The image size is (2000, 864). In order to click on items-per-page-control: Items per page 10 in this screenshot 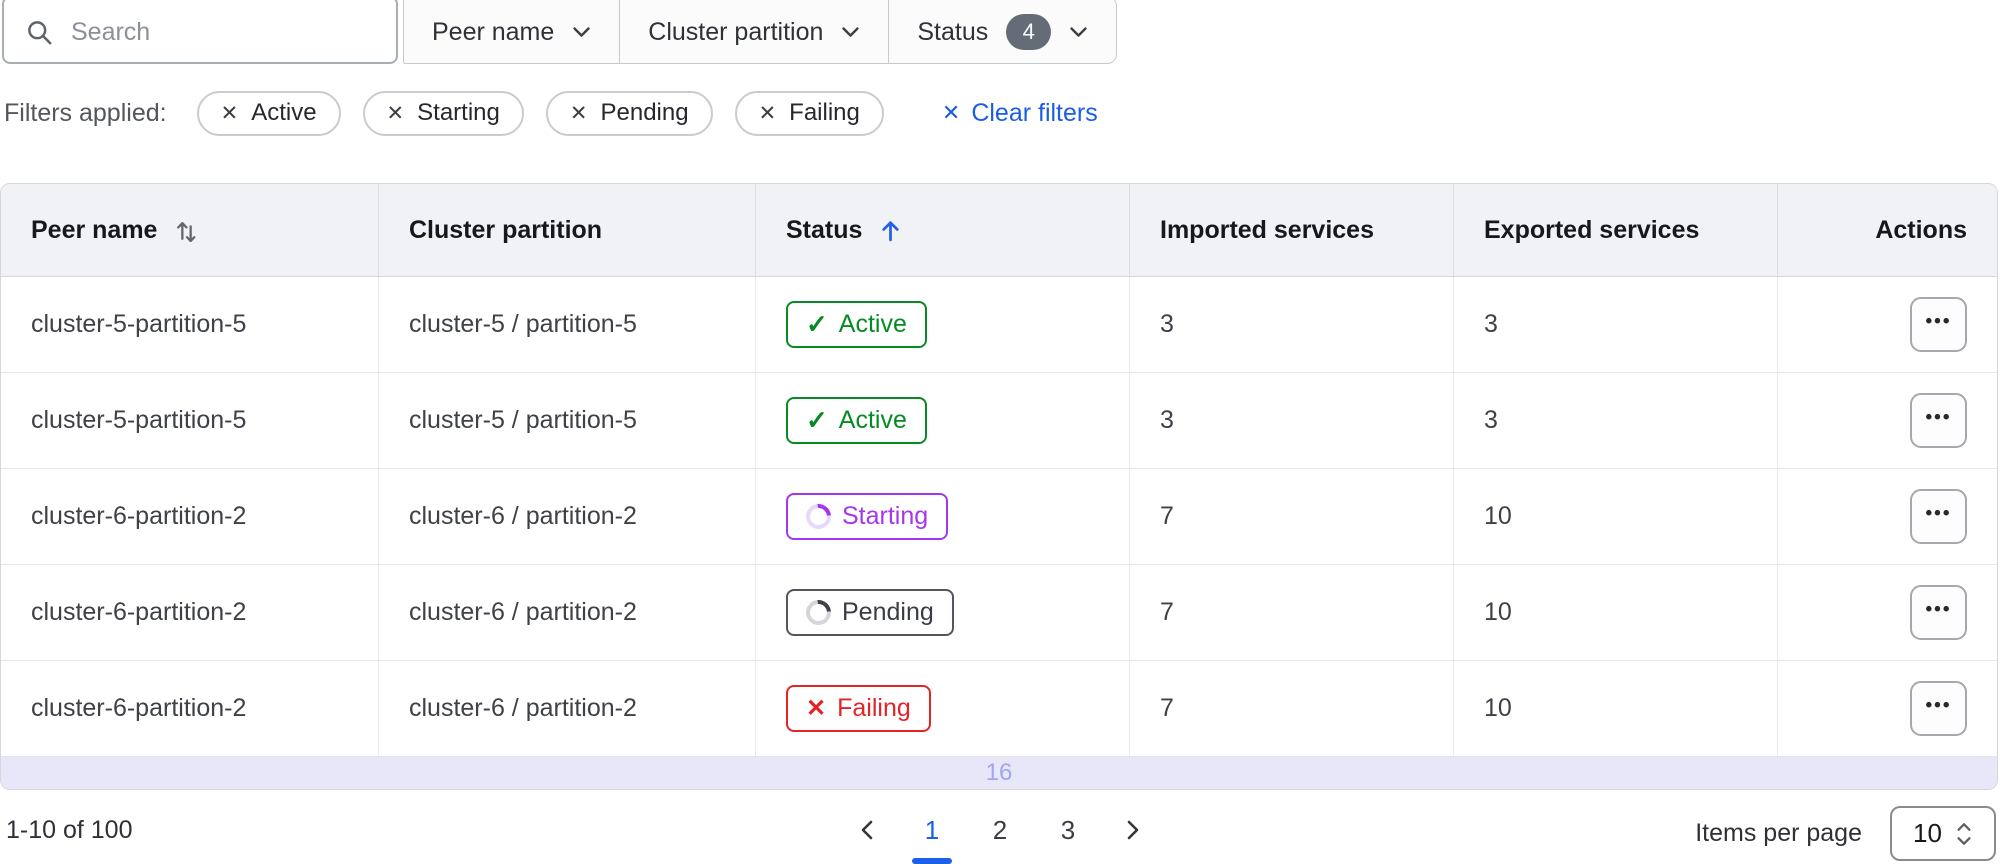, I will do `click(1845, 833)`.